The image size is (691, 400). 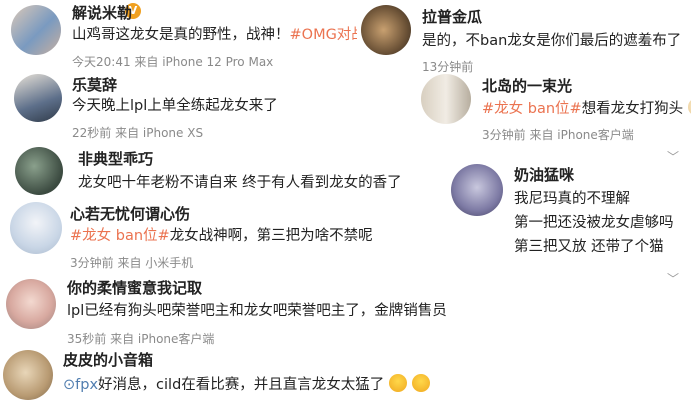 I want to click on comment-text: 龙女吧十年老粉不请自来 终于有人看到龙女的香了, so click(x=240, y=183).